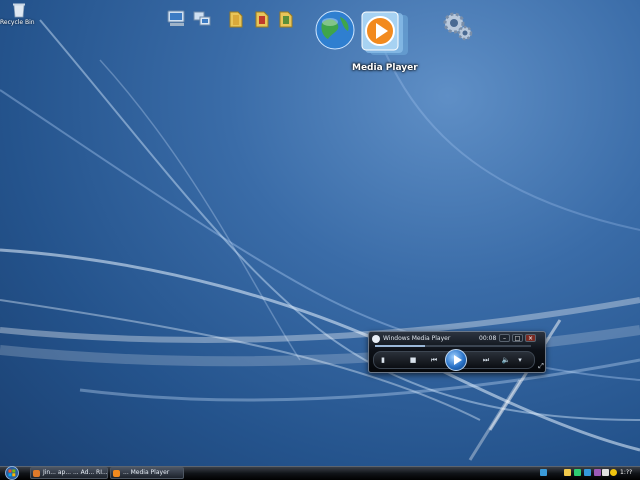 The height and width of the screenshot is (480, 640). Describe the element at coordinates (417, 338) in the screenshot. I see `media-player-title: Windows Media Player` at that location.